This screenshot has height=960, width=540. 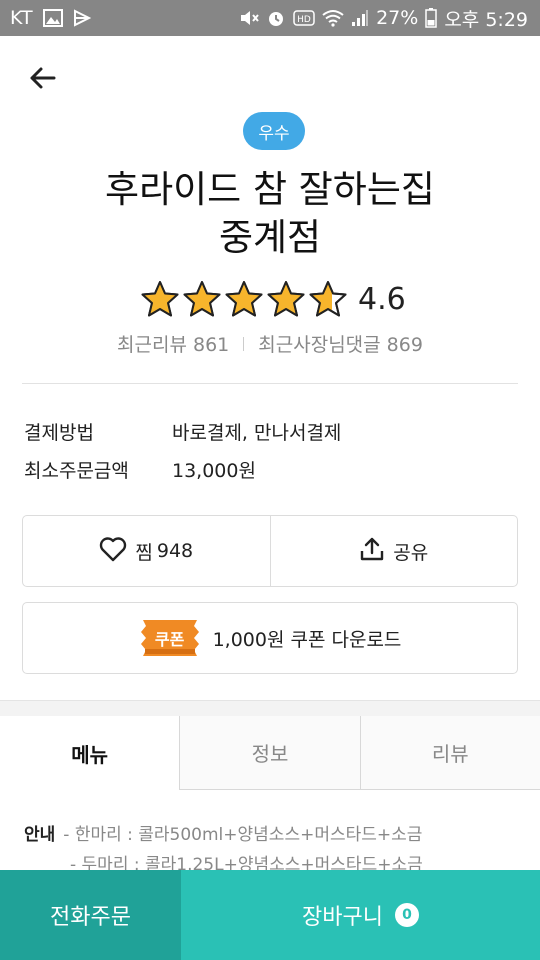 I want to click on heart-icon, so click(x=113, y=551).